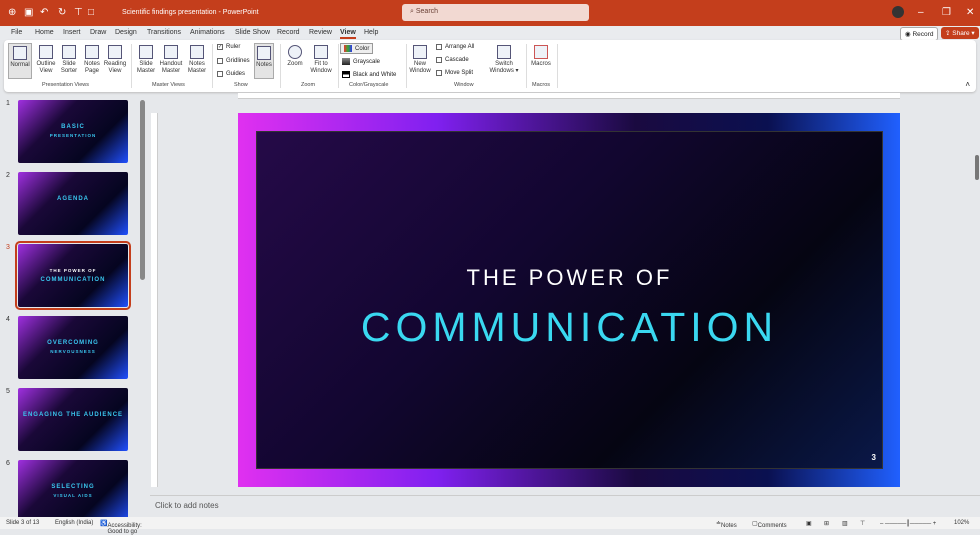 The width and height of the screenshot is (980, 535). I want to click on new-window-button: New Window, so click(420, 60).